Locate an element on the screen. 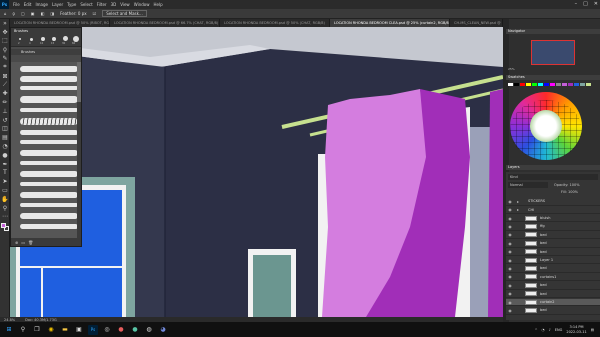 This screenshot has height=337, width=600. minimize-icon: – is located at coordinates (576, 4).